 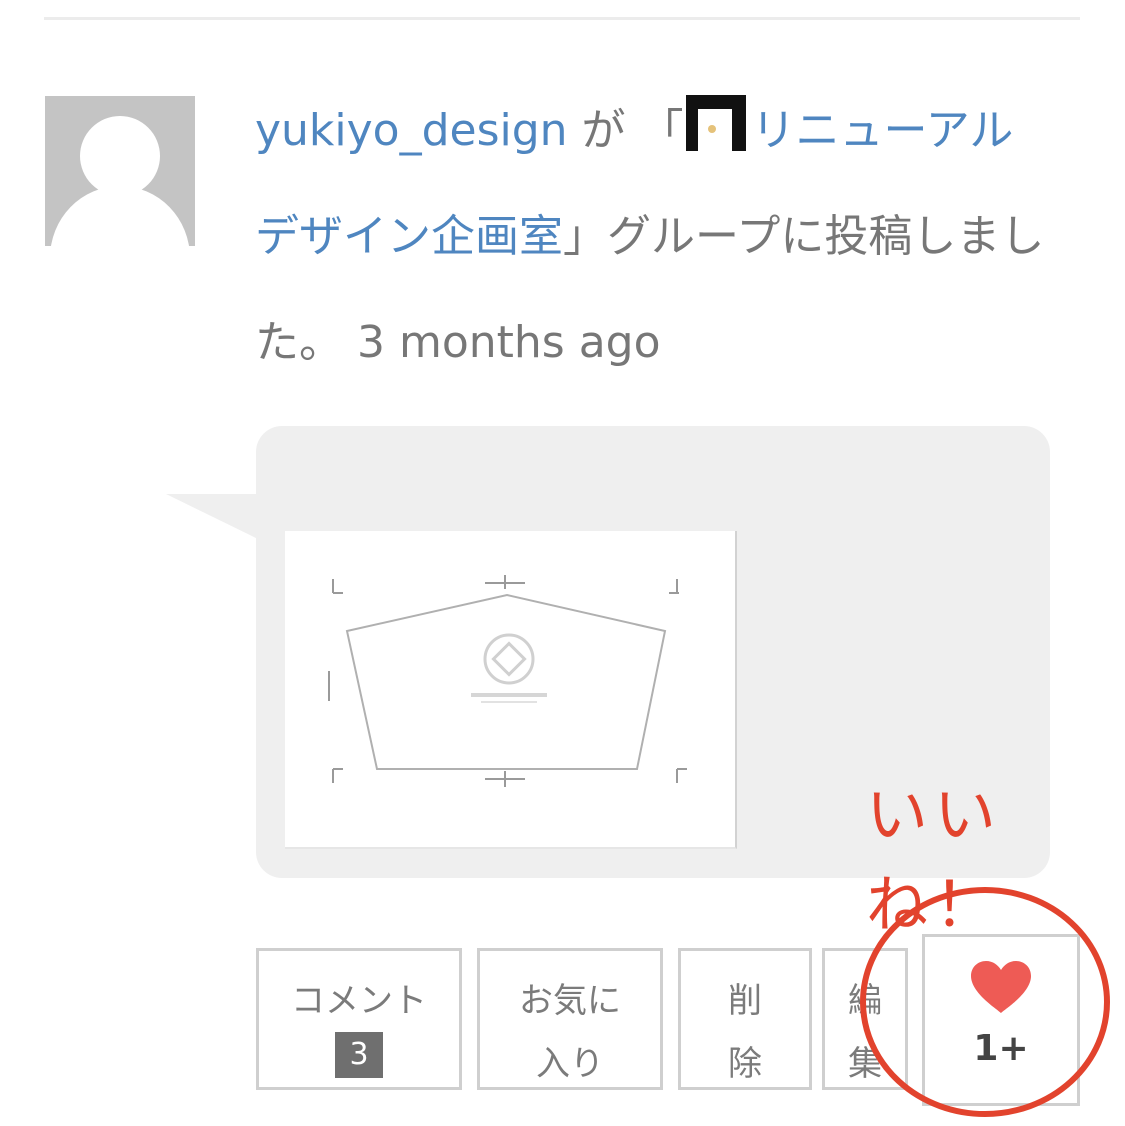 What do you see at coordinates (745, 1001) in the screenshot?
I see `delete-label-line1: 削` at bounding box center [745, 1001].